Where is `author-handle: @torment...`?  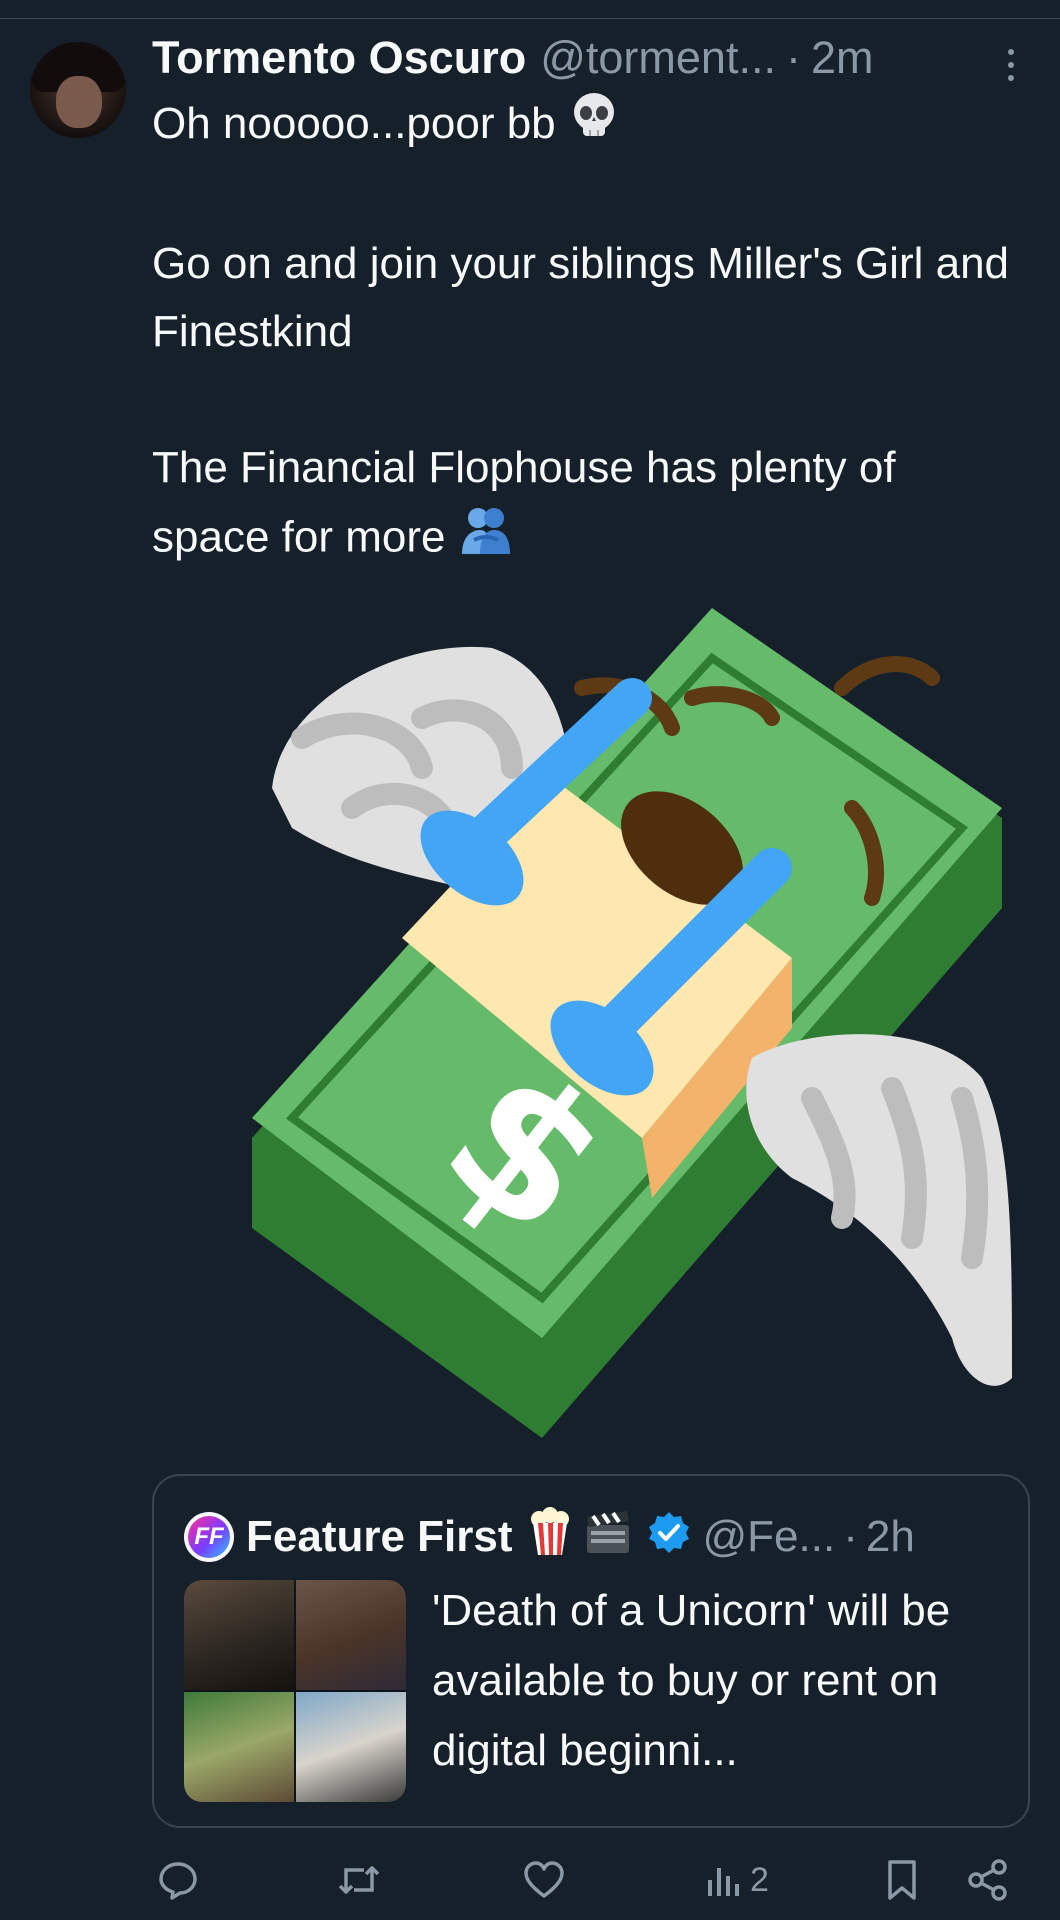 author-handle: @torment... is located at coordinates (658, 58).